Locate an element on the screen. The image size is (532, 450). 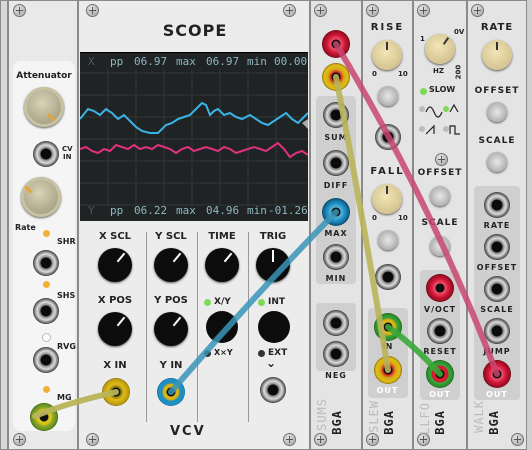
rvg-jack is located at coordinates (46, 360).